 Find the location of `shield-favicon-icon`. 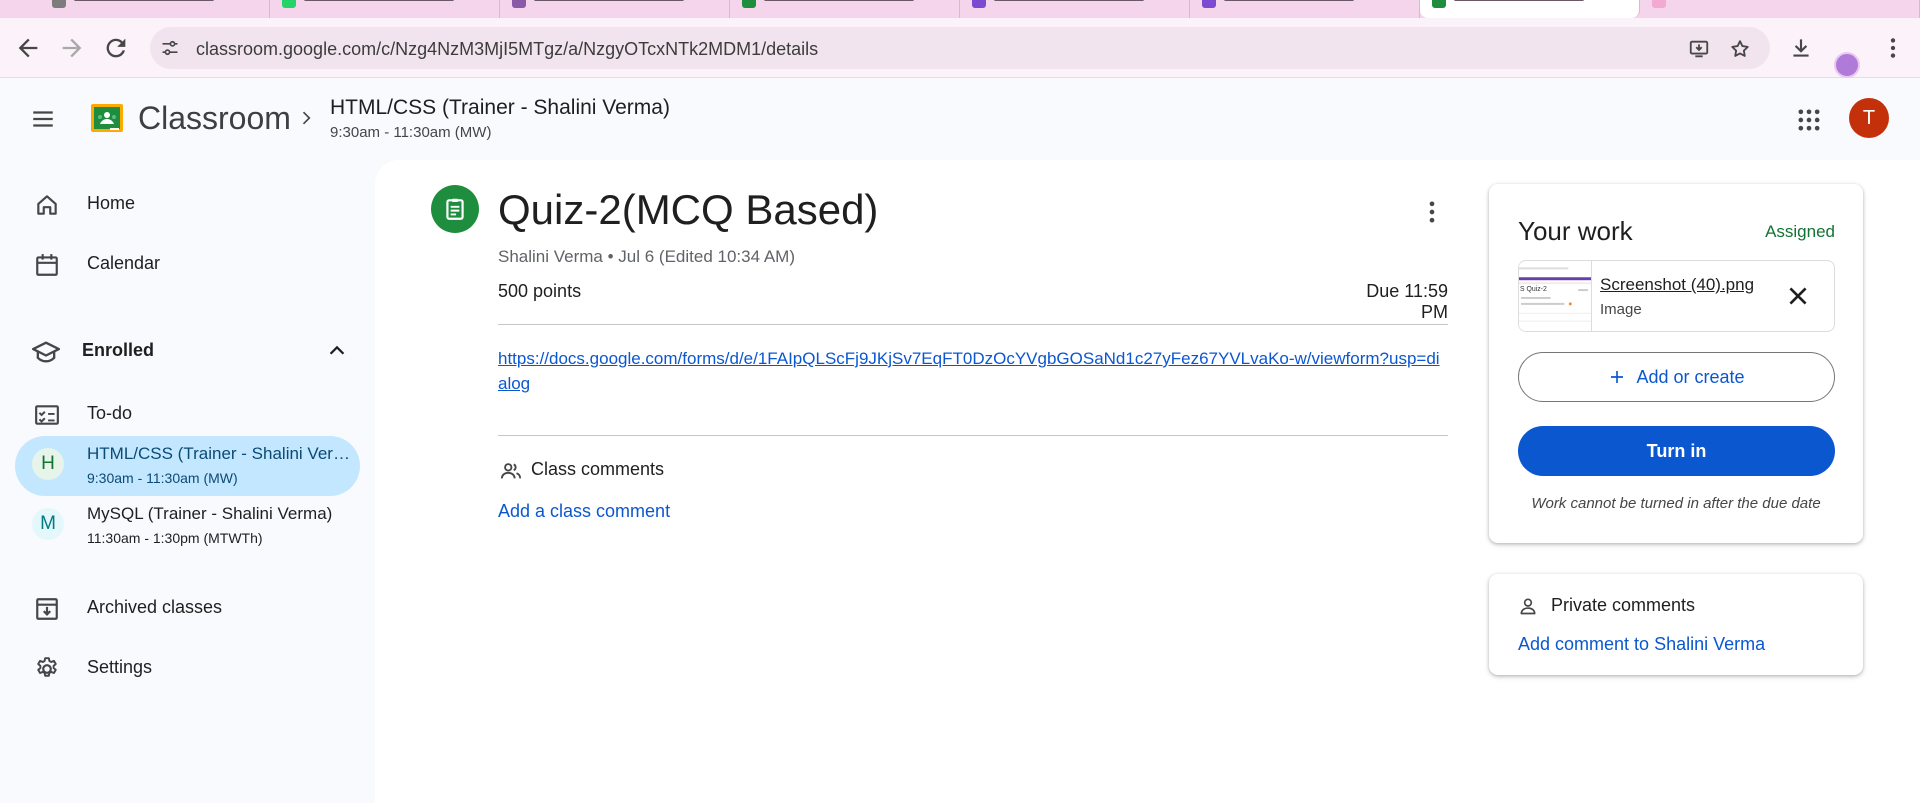

shield-favicon-icon is located at coordinates (519, 4).